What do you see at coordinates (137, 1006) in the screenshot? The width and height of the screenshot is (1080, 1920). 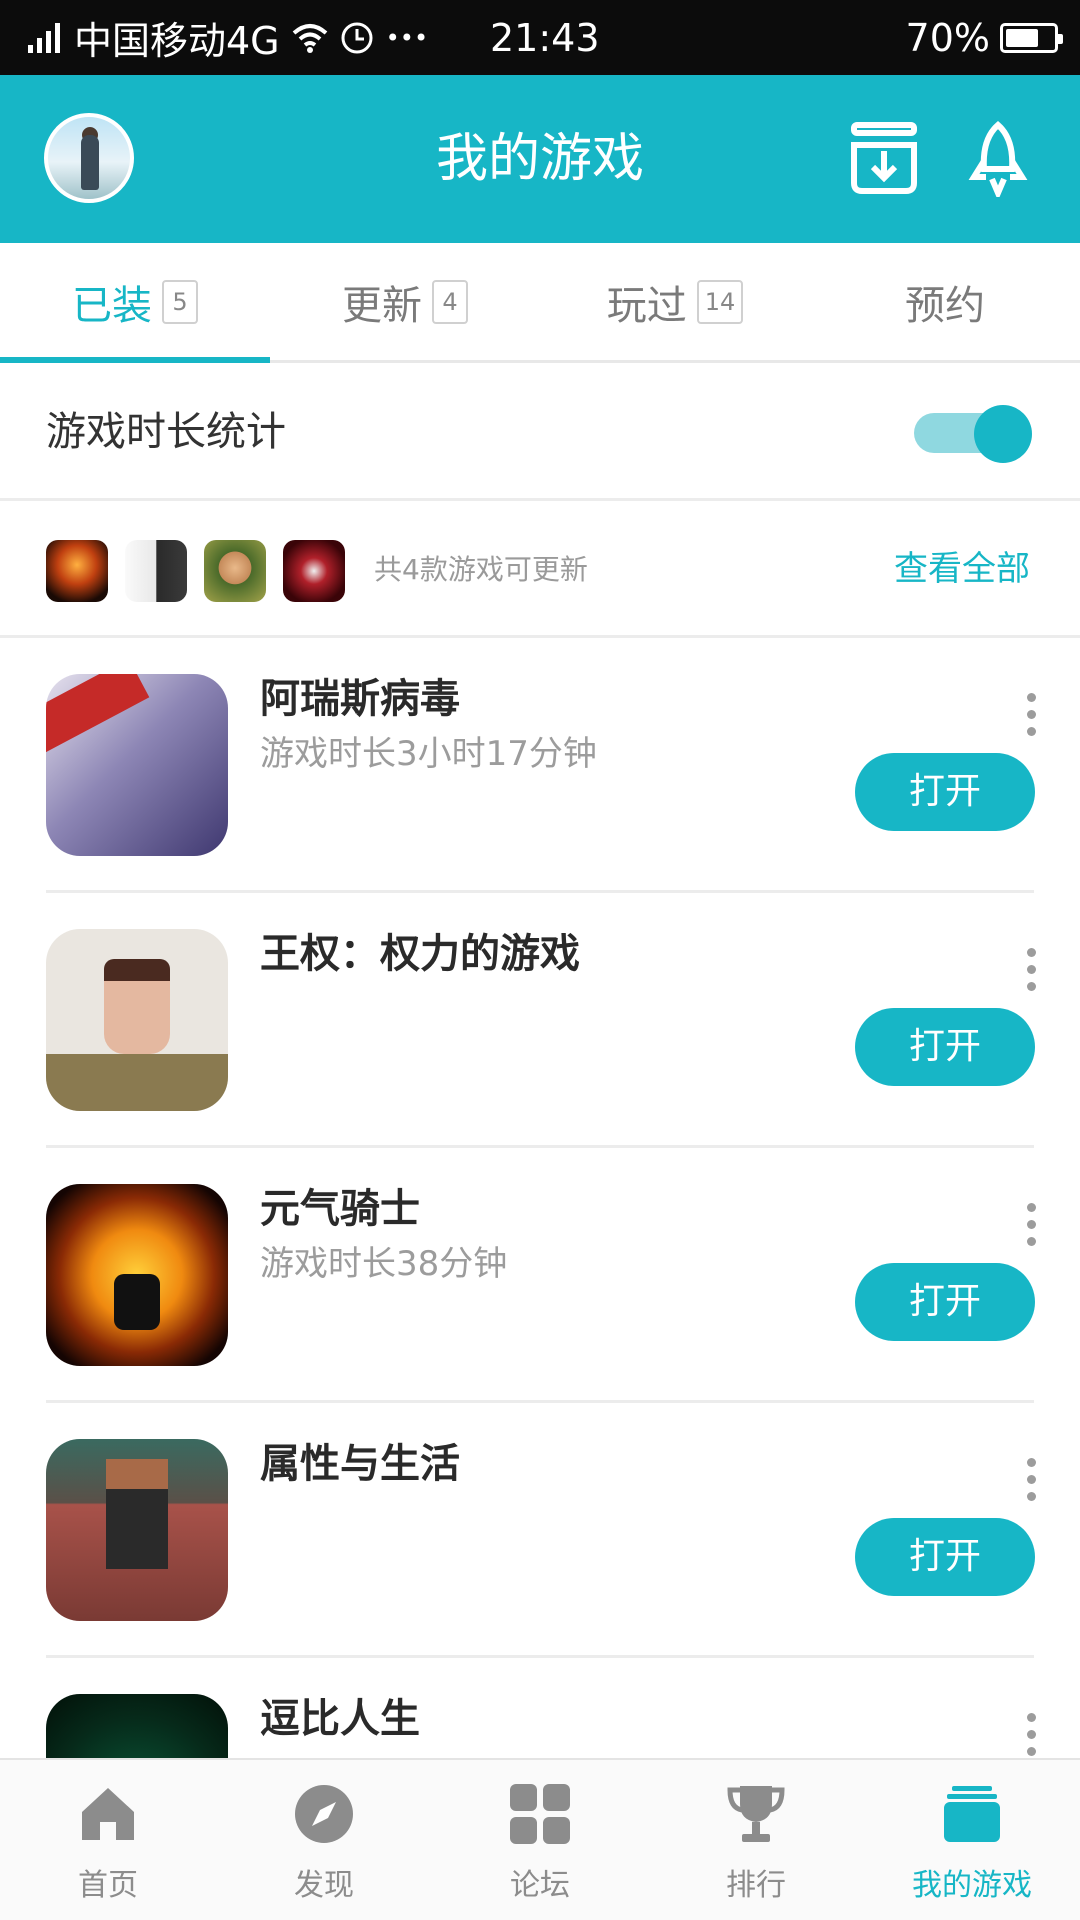 I see `game-icon-face` at bounding box center [137, 1006].